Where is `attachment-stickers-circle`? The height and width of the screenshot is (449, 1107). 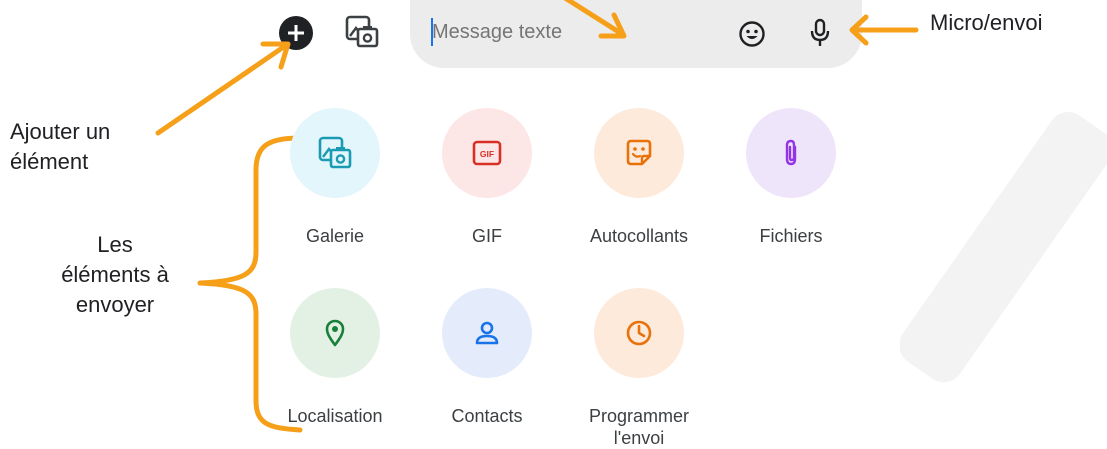 attachment-stickers-circle is located at coordinates (639, 153).